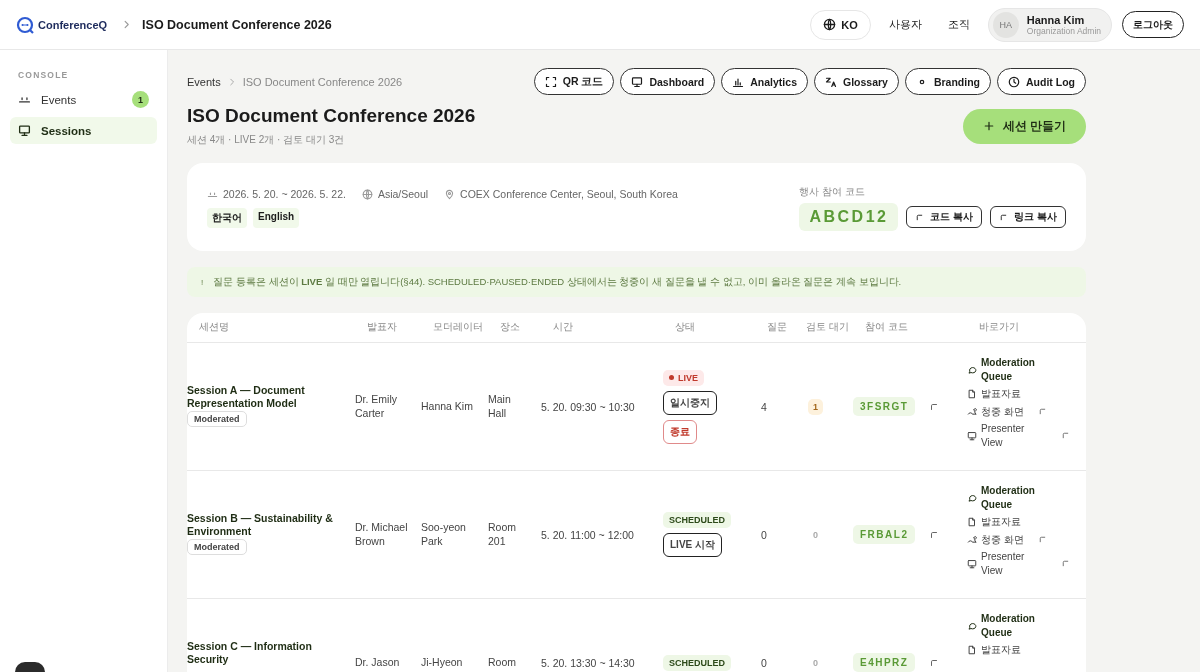 This screenshot has width=1200, height=672. What do you see at coordinates (569, 194) in the screenshot?
I see `event-venue: COEX Conference Center, Seoul, South Korea` at bounding box center [569, 194].